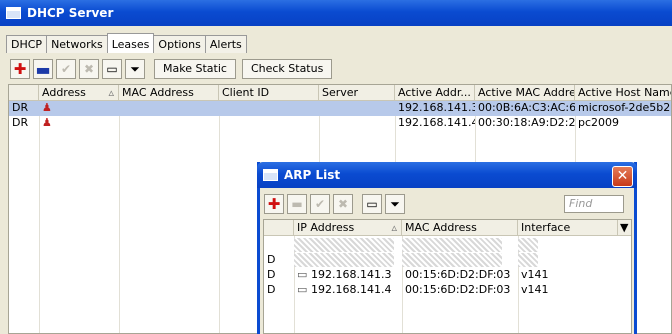  I want to click on active-mac: 00:0B:6A:C3:AC:63, so click(526, 107).